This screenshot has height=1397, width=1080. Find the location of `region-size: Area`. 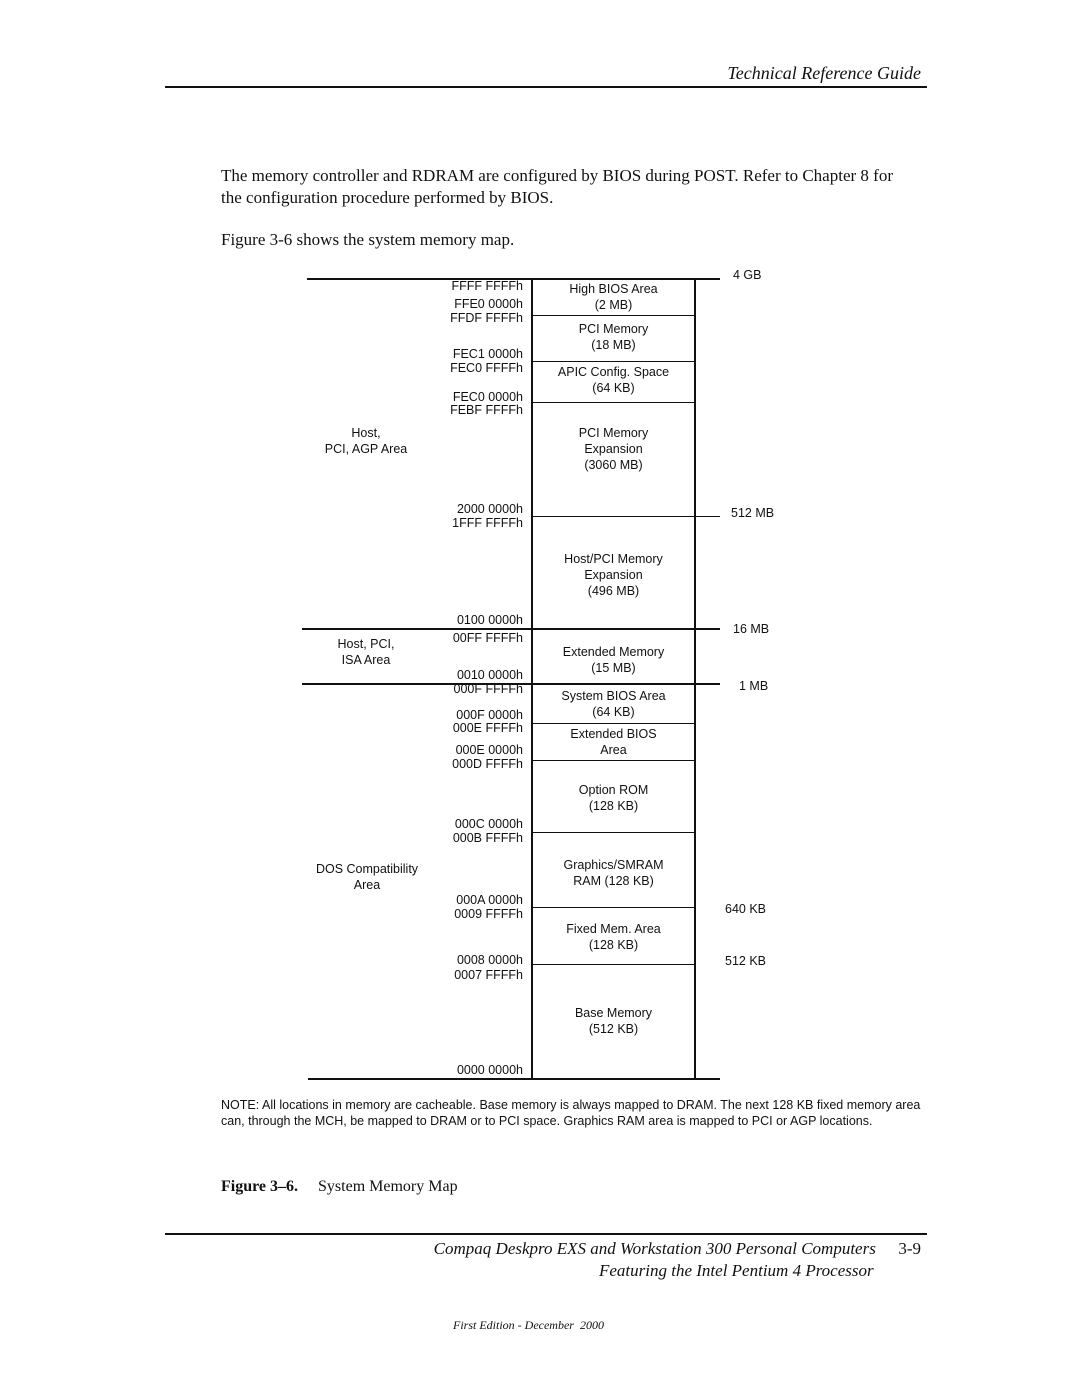

region-size: Area is located at coordinates (613, 750).